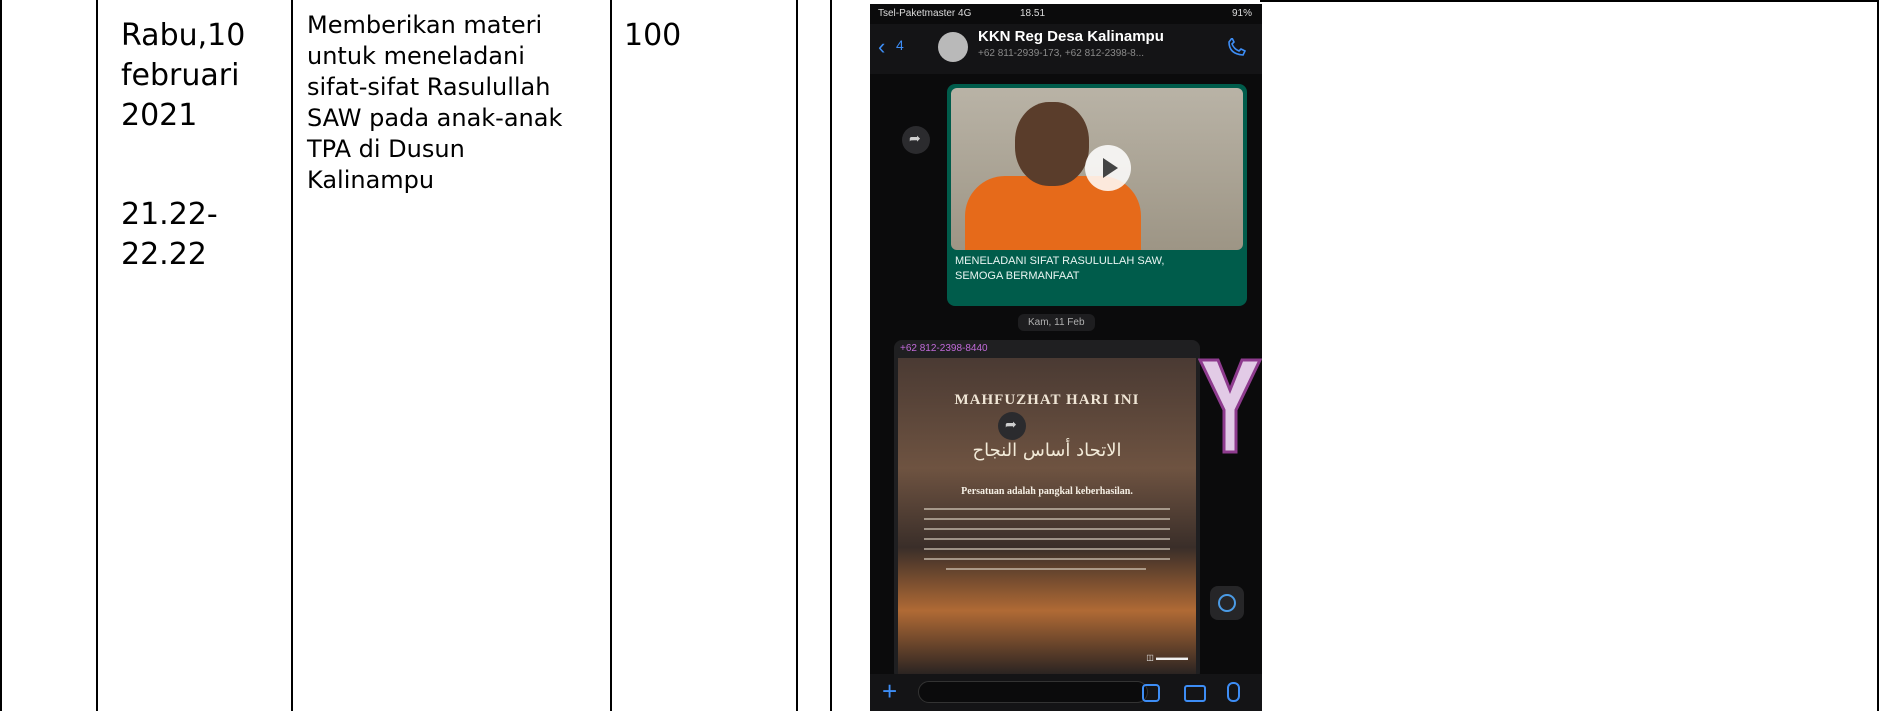 This screenshot has height=711, width=1881. I want to click on unread-count: 4, so click(900, 45).